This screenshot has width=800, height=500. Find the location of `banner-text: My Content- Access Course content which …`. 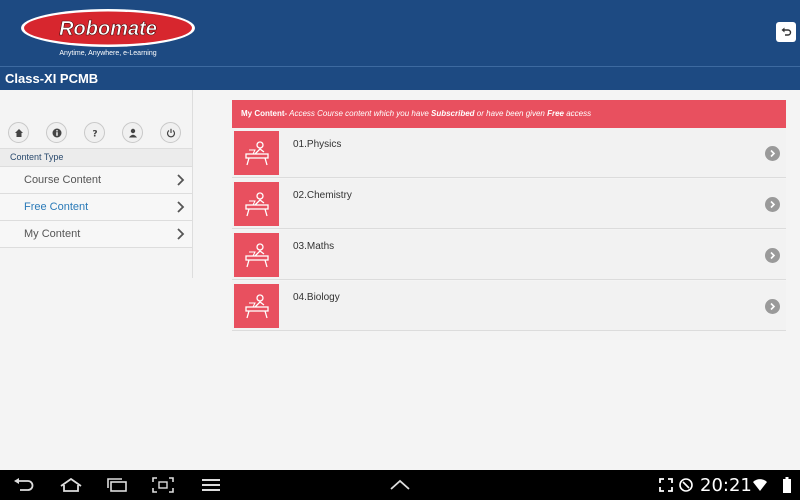

banner-text: My Content- Access Course content which … is located at coordinates (416, 113).